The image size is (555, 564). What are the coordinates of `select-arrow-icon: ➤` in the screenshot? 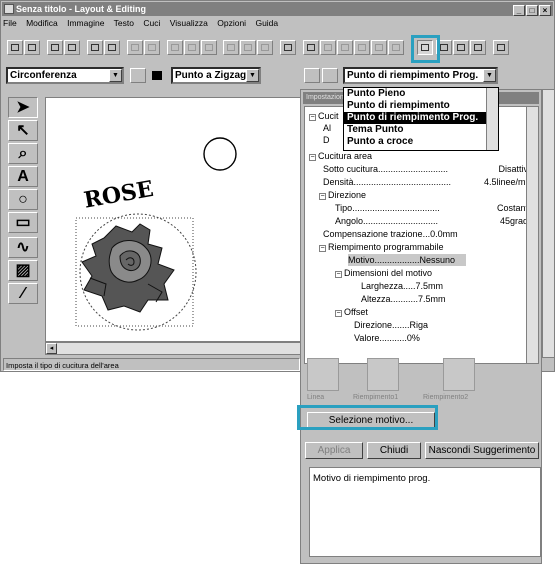 It's located at (23, 107).